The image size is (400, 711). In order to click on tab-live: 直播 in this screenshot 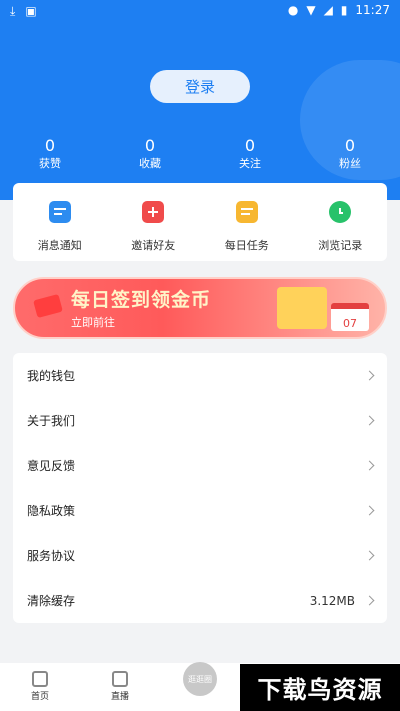, I will do `click(120, 686)`.